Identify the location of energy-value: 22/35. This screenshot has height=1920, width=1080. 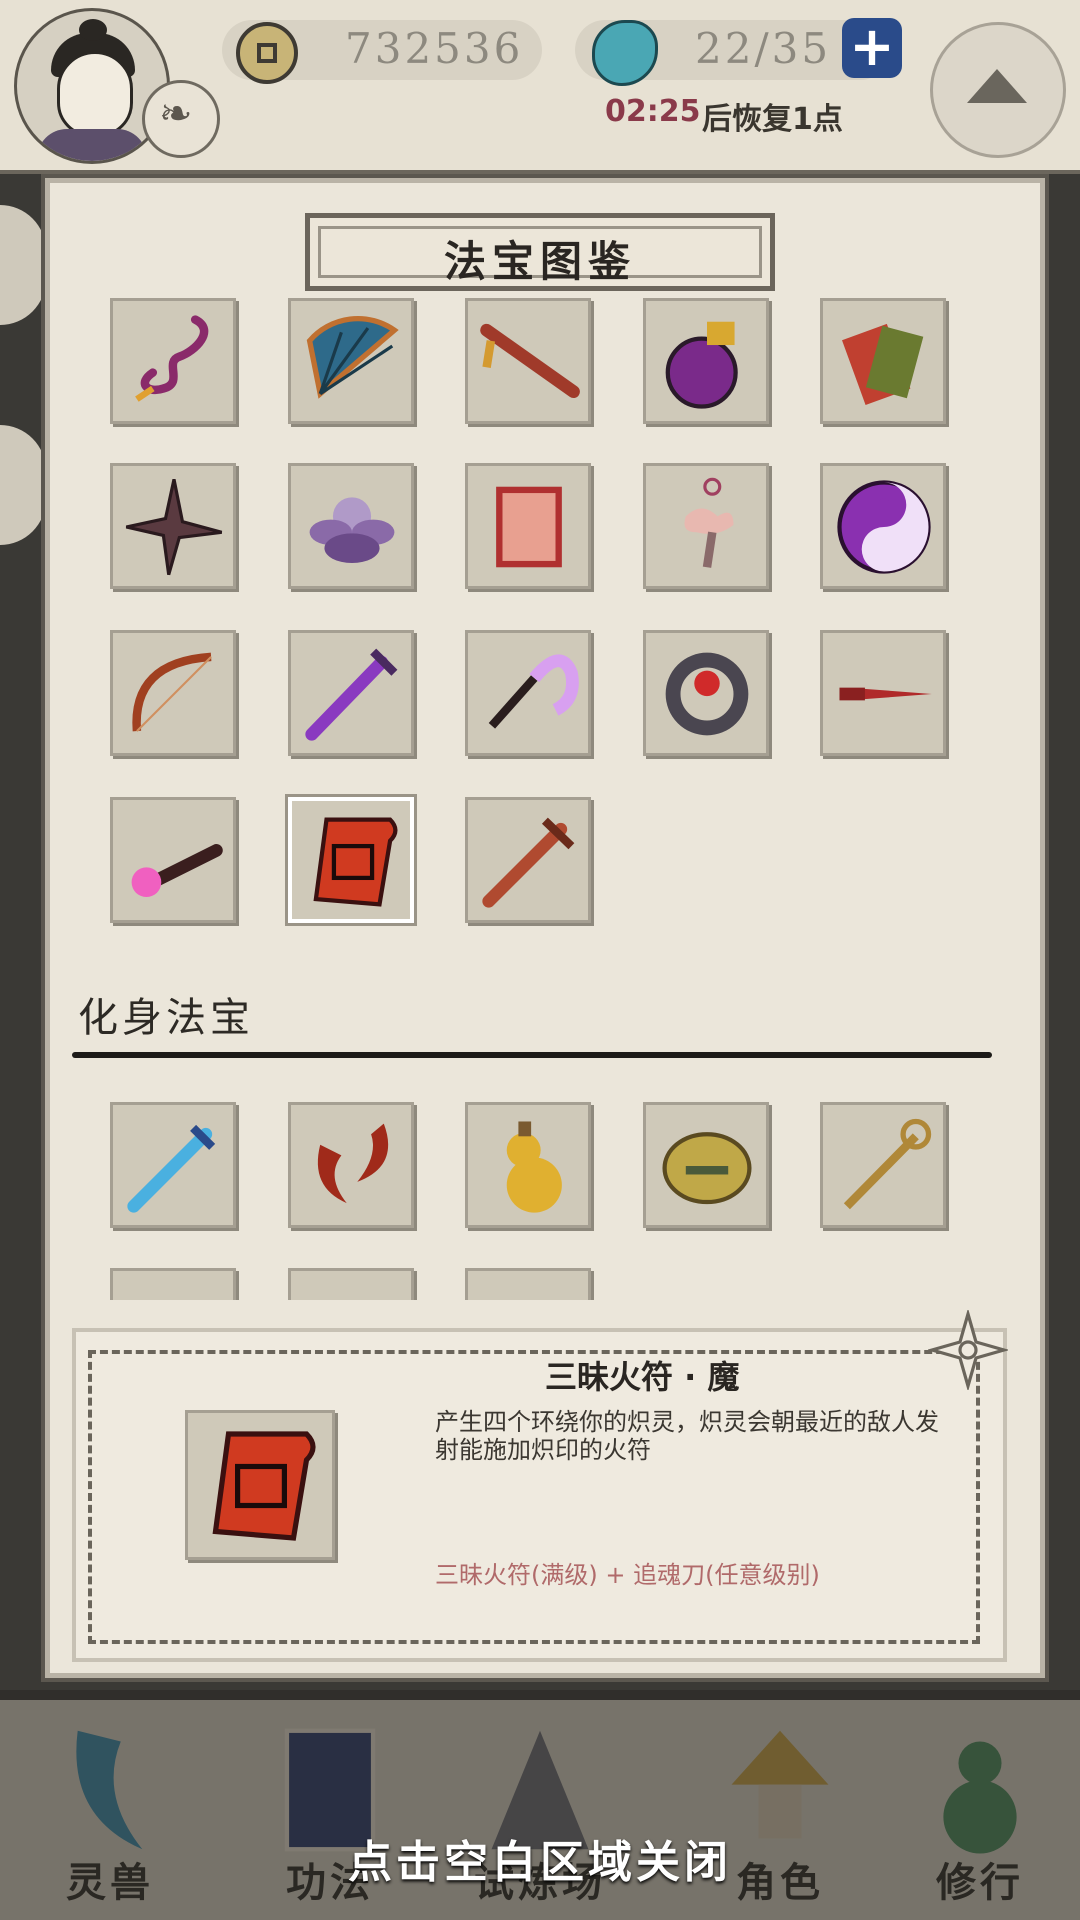
(763, 48).